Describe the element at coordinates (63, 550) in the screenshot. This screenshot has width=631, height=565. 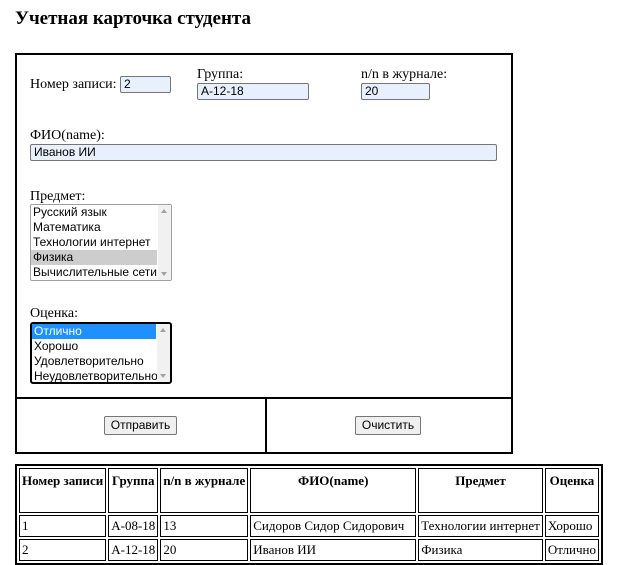
I see `cell: 2` at that location.